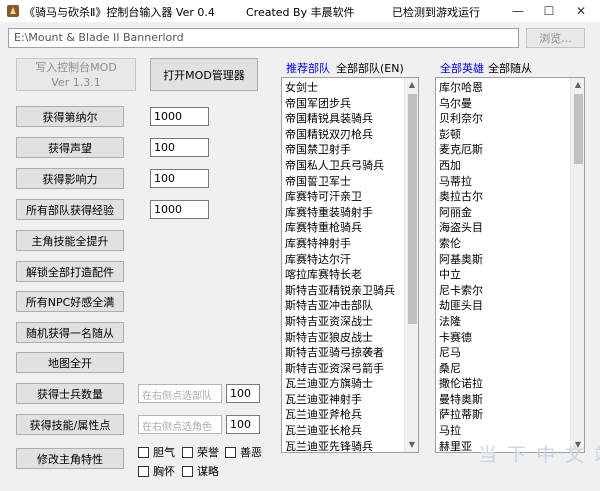 This screenshot has height=491, width=600. Describe the element at coordinates (577, 265) in the screenshot. I see `heroes-scrollbar: ▲ ▼` at that location.